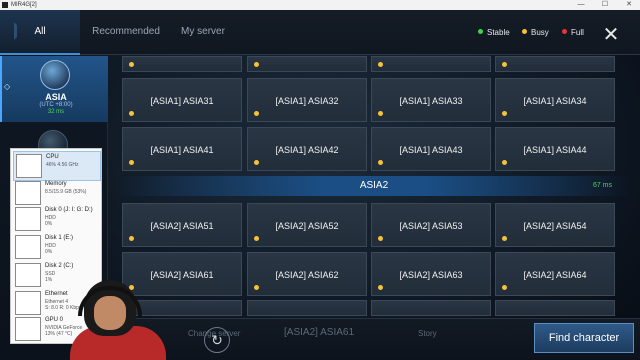 The image size is (640, 360). I want to click on tab-all-label: All, so click(40, 31).